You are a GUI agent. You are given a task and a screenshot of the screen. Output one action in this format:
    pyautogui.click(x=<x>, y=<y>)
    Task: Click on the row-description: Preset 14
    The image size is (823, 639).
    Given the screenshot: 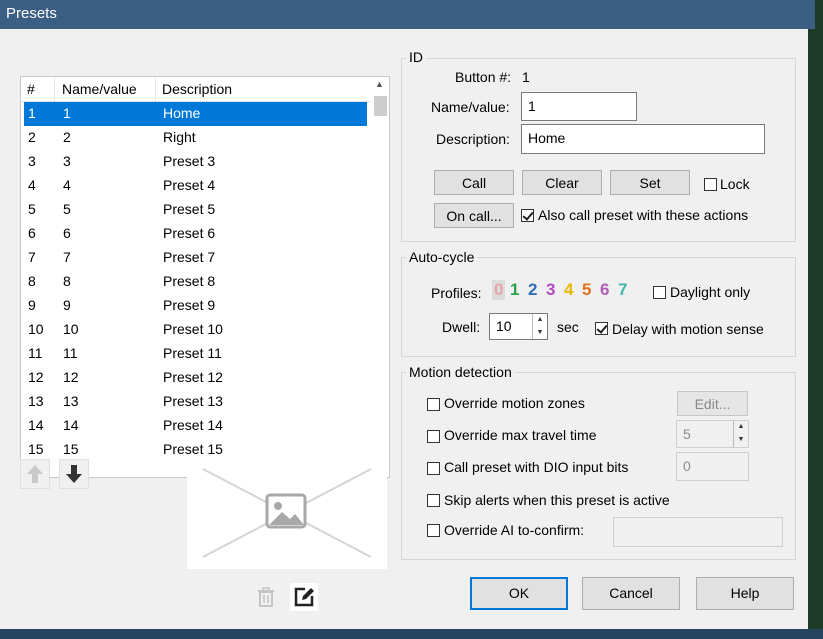 What is the action you would take?
    pyautogui.click(x=193, y=425)
    